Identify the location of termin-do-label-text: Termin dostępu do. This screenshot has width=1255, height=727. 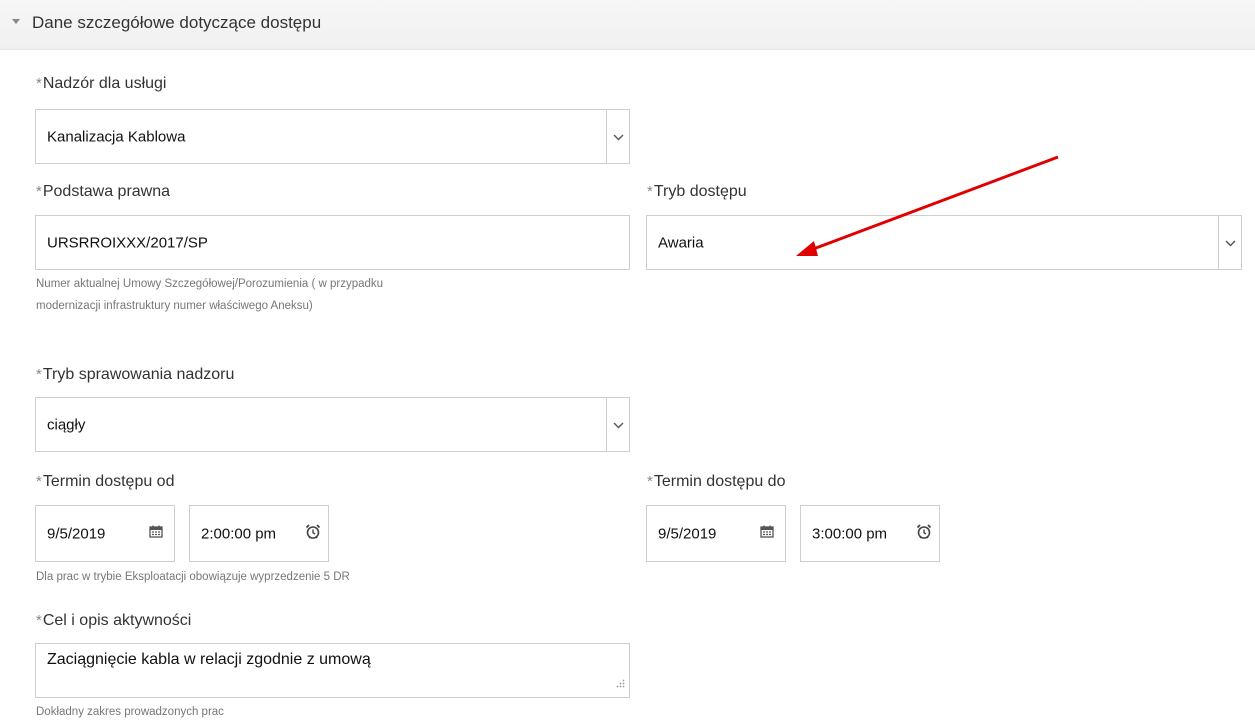
(719, 481).